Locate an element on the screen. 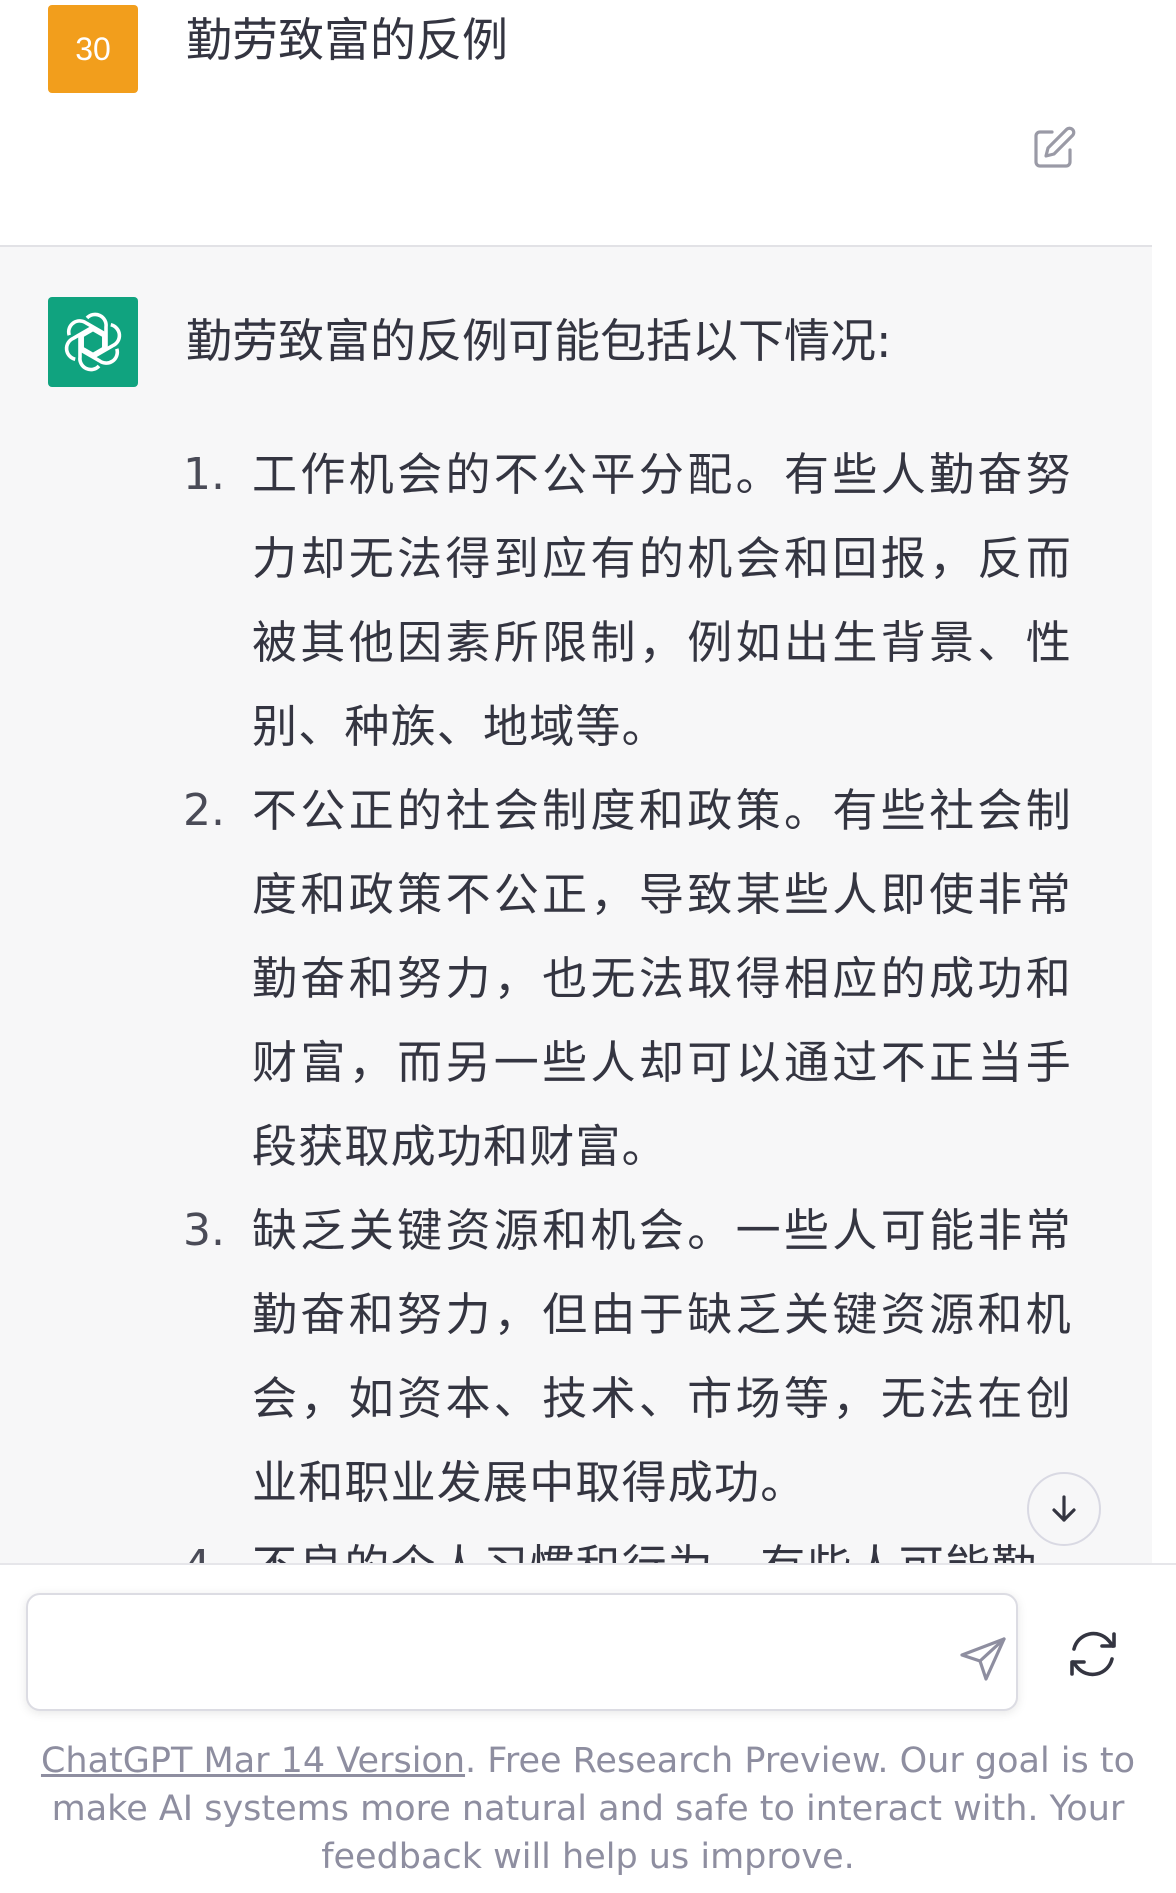  send-icon is located at coordinates (983, 1659).